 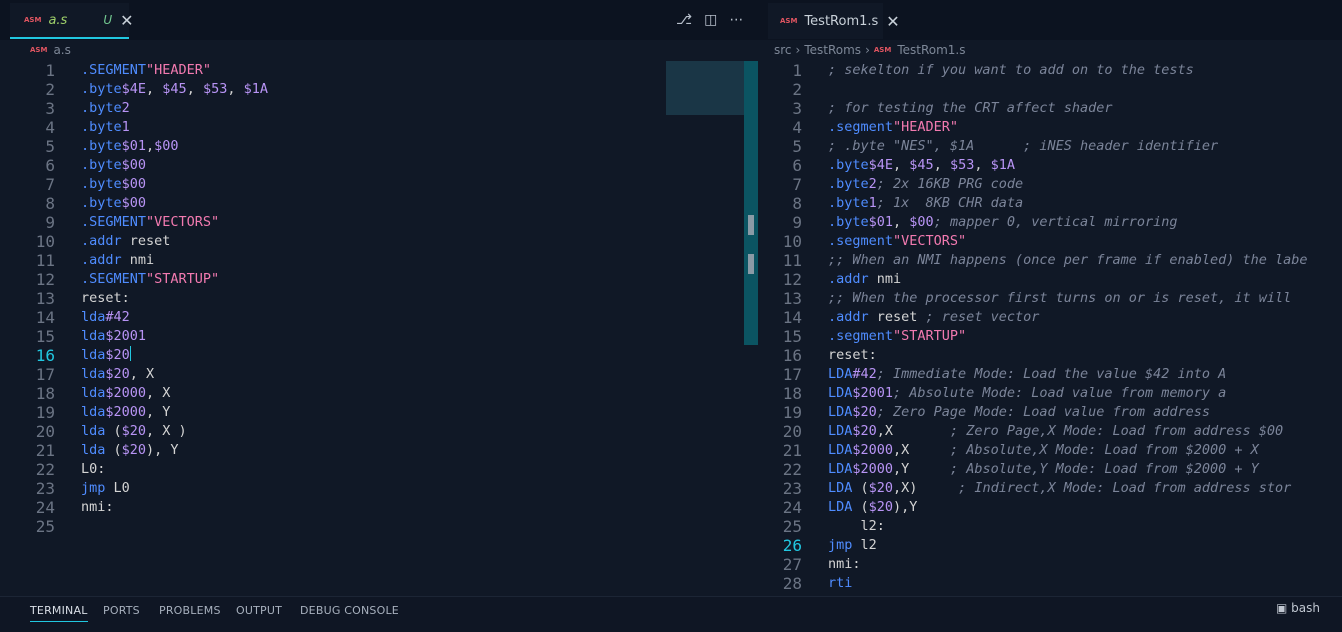 I want to click on code-line: 16 reset:, so click(x=1050, y=355).